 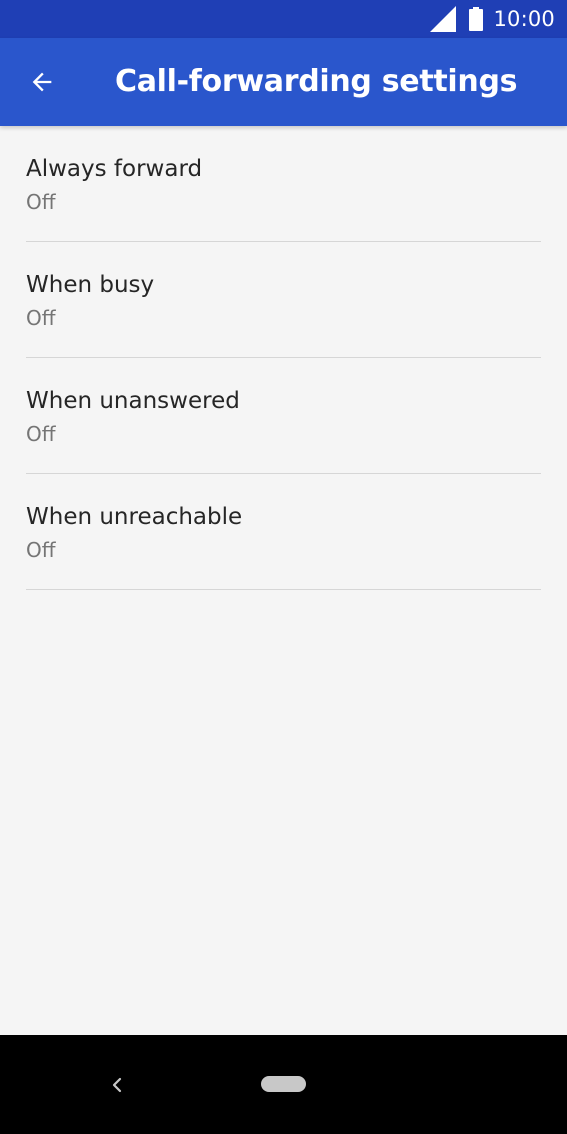 What do you see at coordinates (90, 285) in the screenshot?
I see `setting-title: When busy` at bounding box center [90, 285].